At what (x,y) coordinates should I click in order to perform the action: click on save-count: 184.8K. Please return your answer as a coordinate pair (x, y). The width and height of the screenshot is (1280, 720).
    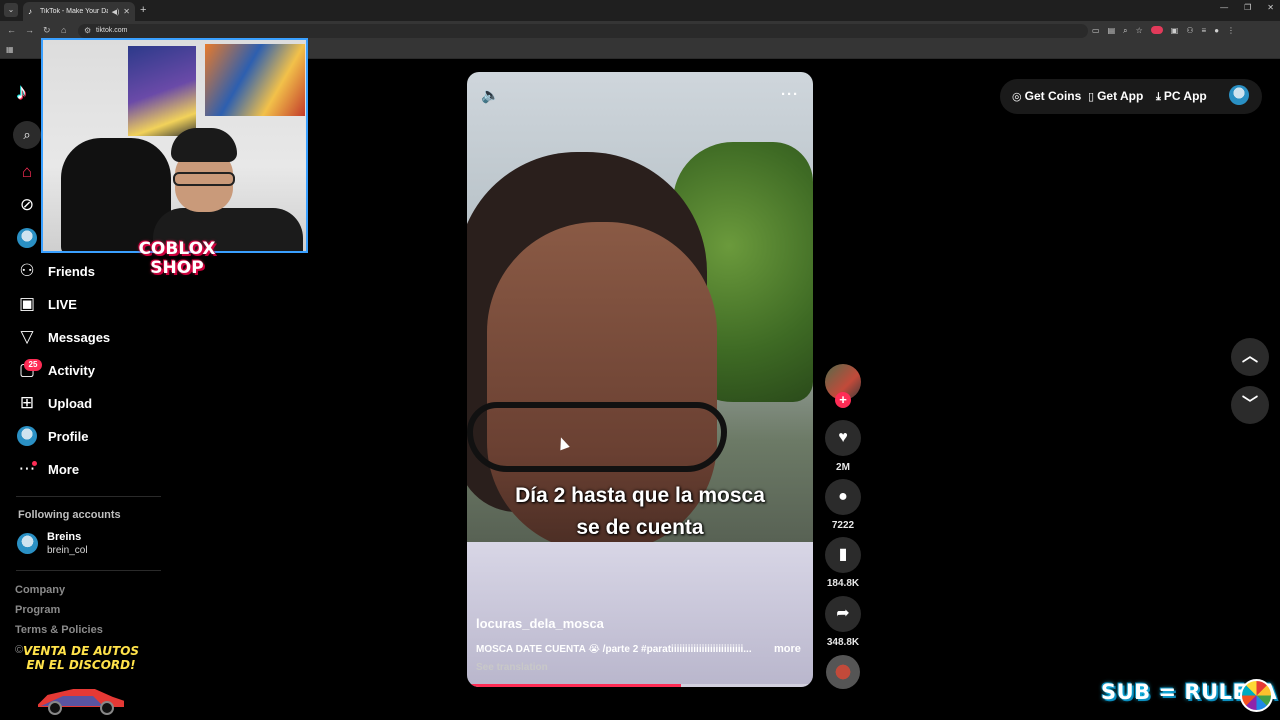
    Looking at the image, I should click on (843, 583).